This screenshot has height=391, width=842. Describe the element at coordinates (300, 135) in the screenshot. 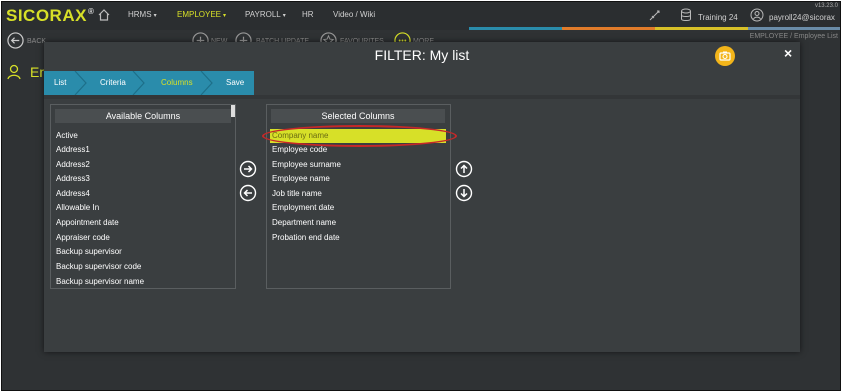

I see `selected-column-item-active: Company name` at that location.